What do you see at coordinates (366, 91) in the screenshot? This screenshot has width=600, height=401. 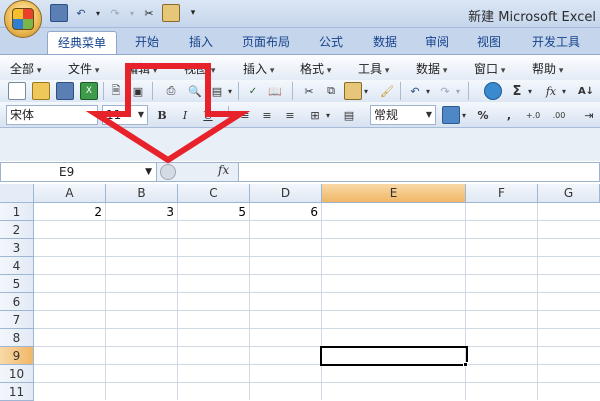 I see `paste-dropdown-icon: ▾` at bounding box center [366, 91].